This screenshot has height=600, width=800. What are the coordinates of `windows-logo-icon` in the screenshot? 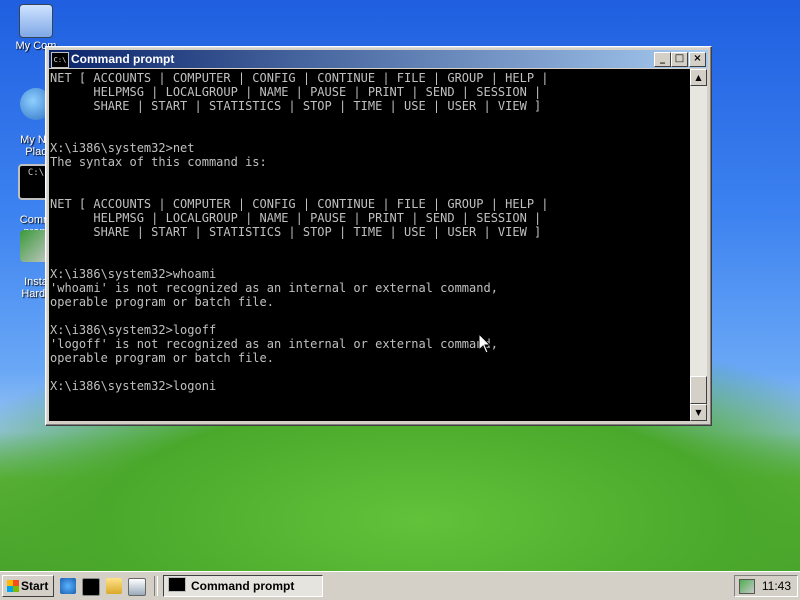 It's located at (13, 586).